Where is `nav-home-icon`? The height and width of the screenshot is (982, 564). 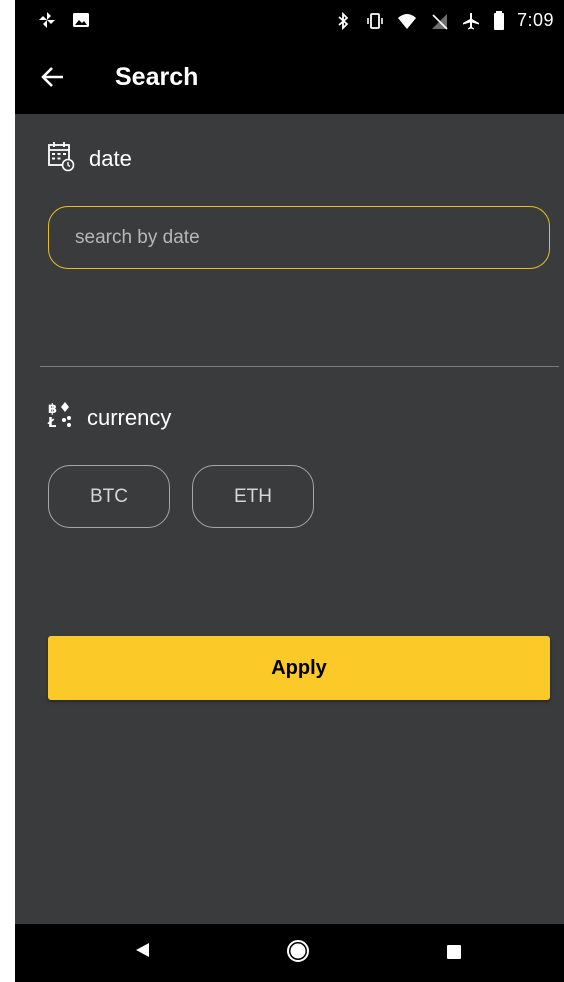 nav-home-icon is located at coordinates (298, 953).